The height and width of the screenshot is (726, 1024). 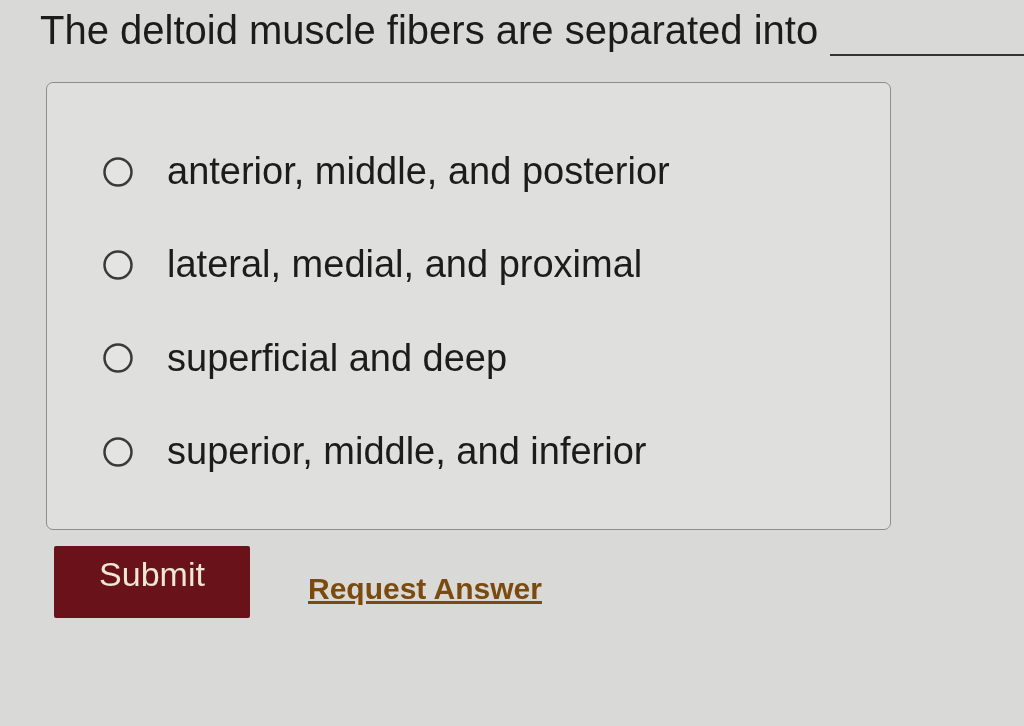 I want to click on question-text: The deltoid muscle fibers are separated into, so click(x=429, y=30).